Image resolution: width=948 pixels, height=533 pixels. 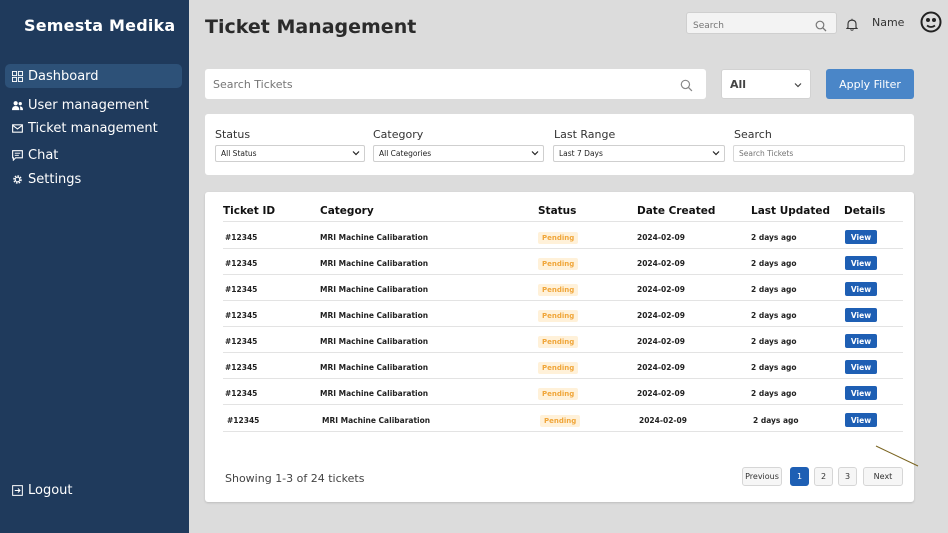 I want to click on next-page-button: Next, so click(x=883, y=476).